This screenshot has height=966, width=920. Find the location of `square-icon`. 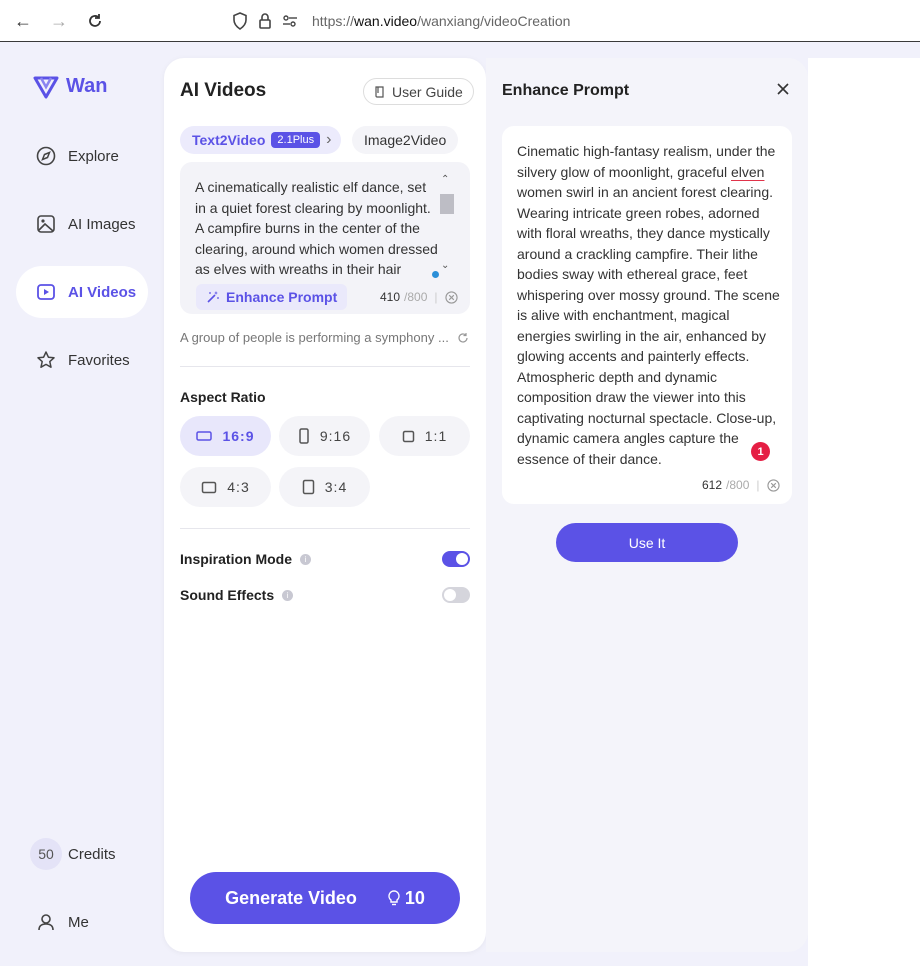

square-icon is located at coordinates (408, 436).